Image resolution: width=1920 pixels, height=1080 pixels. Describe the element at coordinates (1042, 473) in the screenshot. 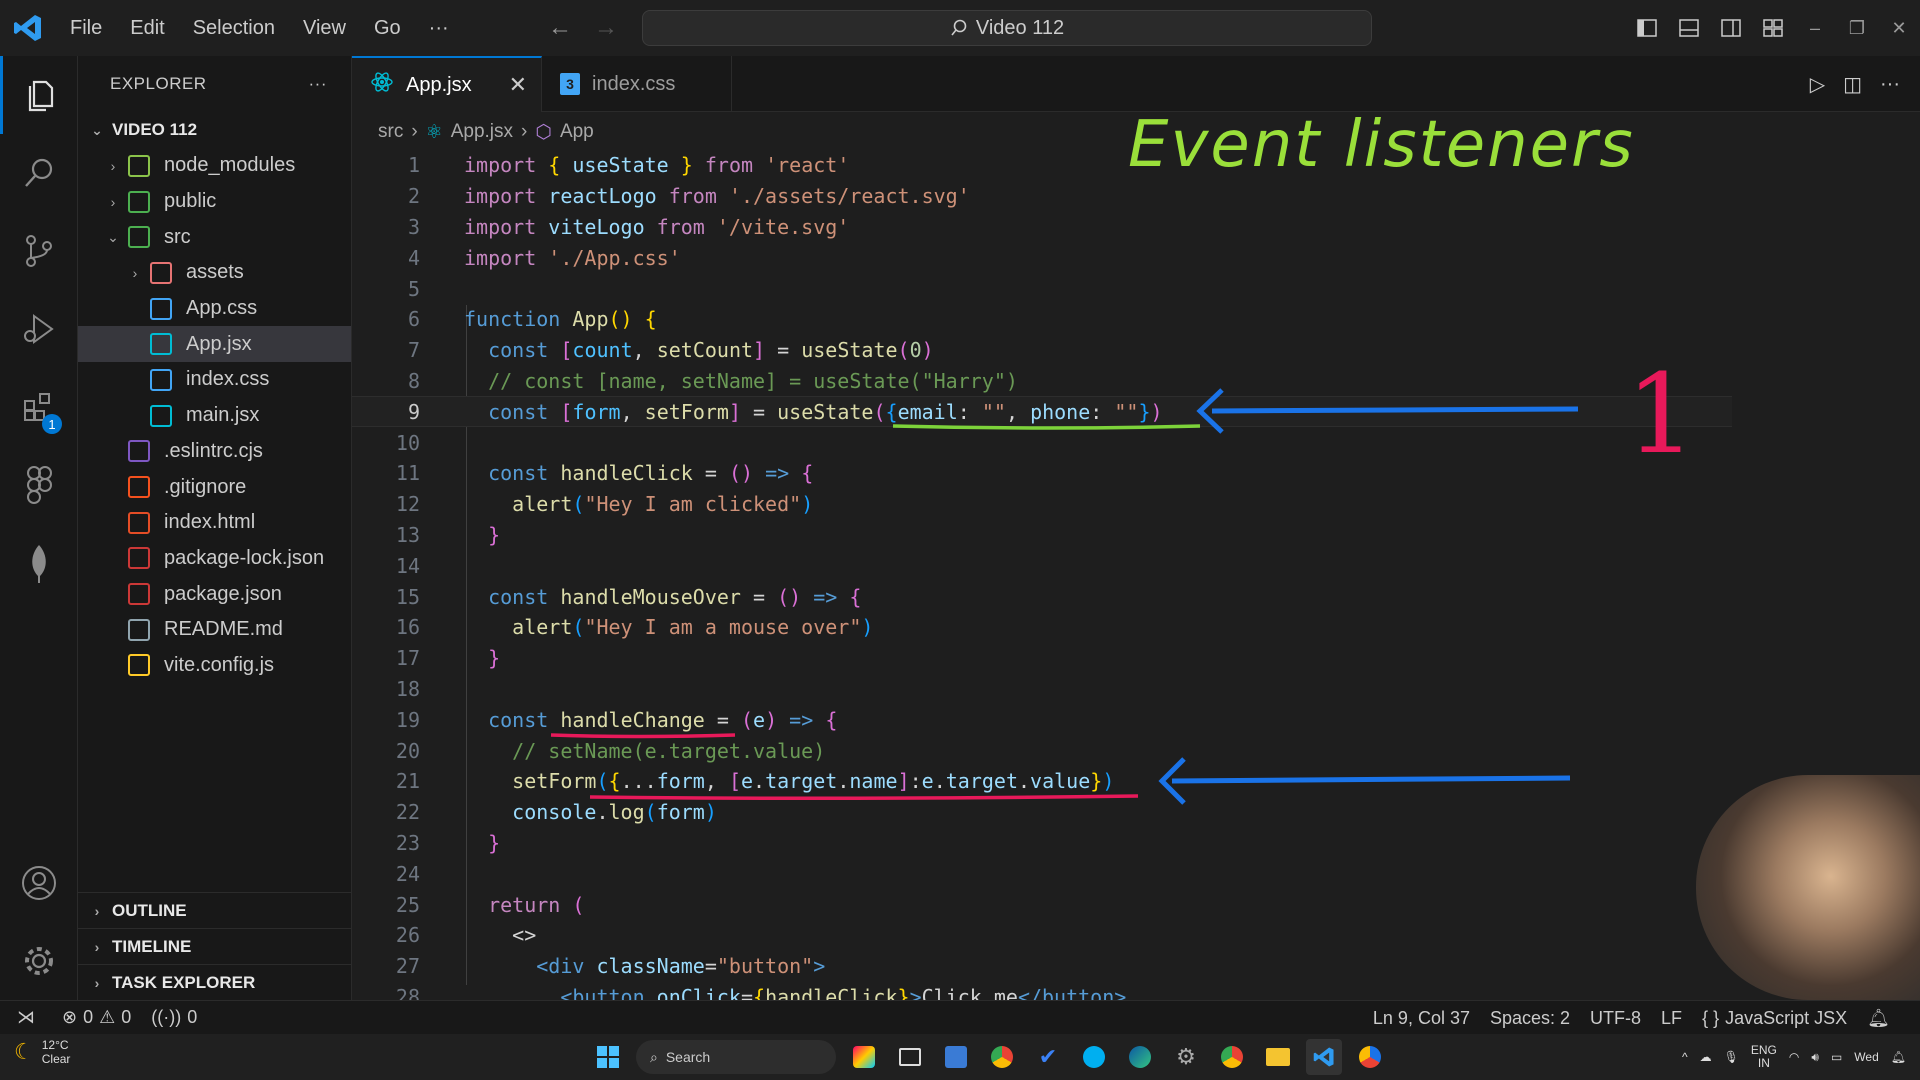

I see `code-line: 11 const handleClick = () => {` at that location.